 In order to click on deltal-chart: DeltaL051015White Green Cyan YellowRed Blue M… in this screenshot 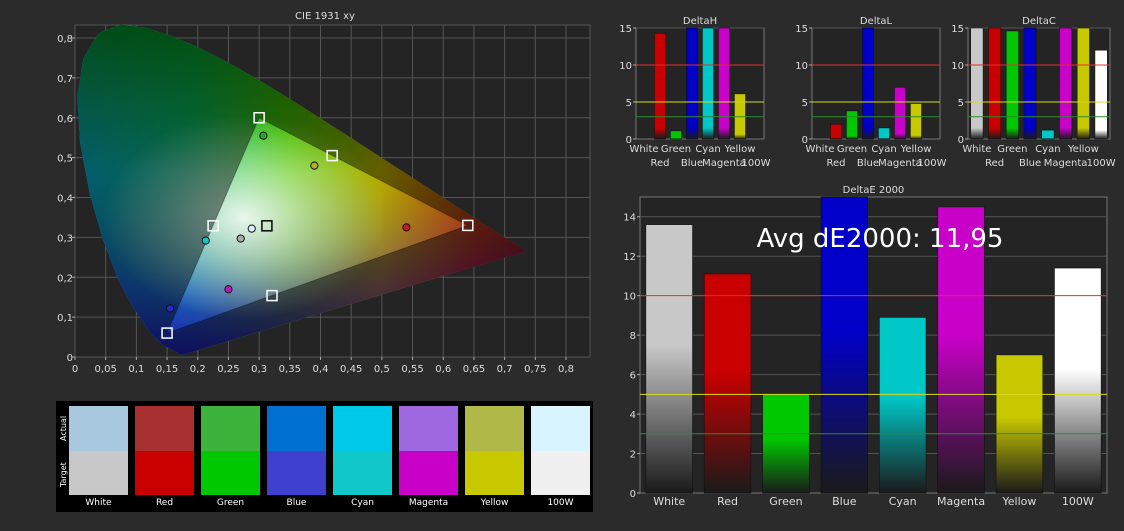, I will do `click(870, 92)`.